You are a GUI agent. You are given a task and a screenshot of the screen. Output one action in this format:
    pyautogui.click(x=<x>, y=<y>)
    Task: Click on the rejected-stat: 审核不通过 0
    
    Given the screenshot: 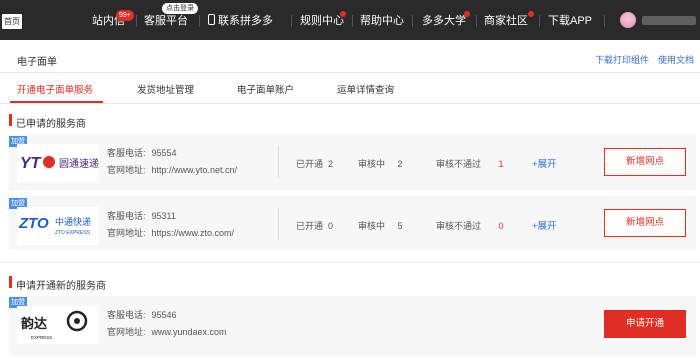 What is the action you would take?
    pyautogui.click(x=470, y=226)
    